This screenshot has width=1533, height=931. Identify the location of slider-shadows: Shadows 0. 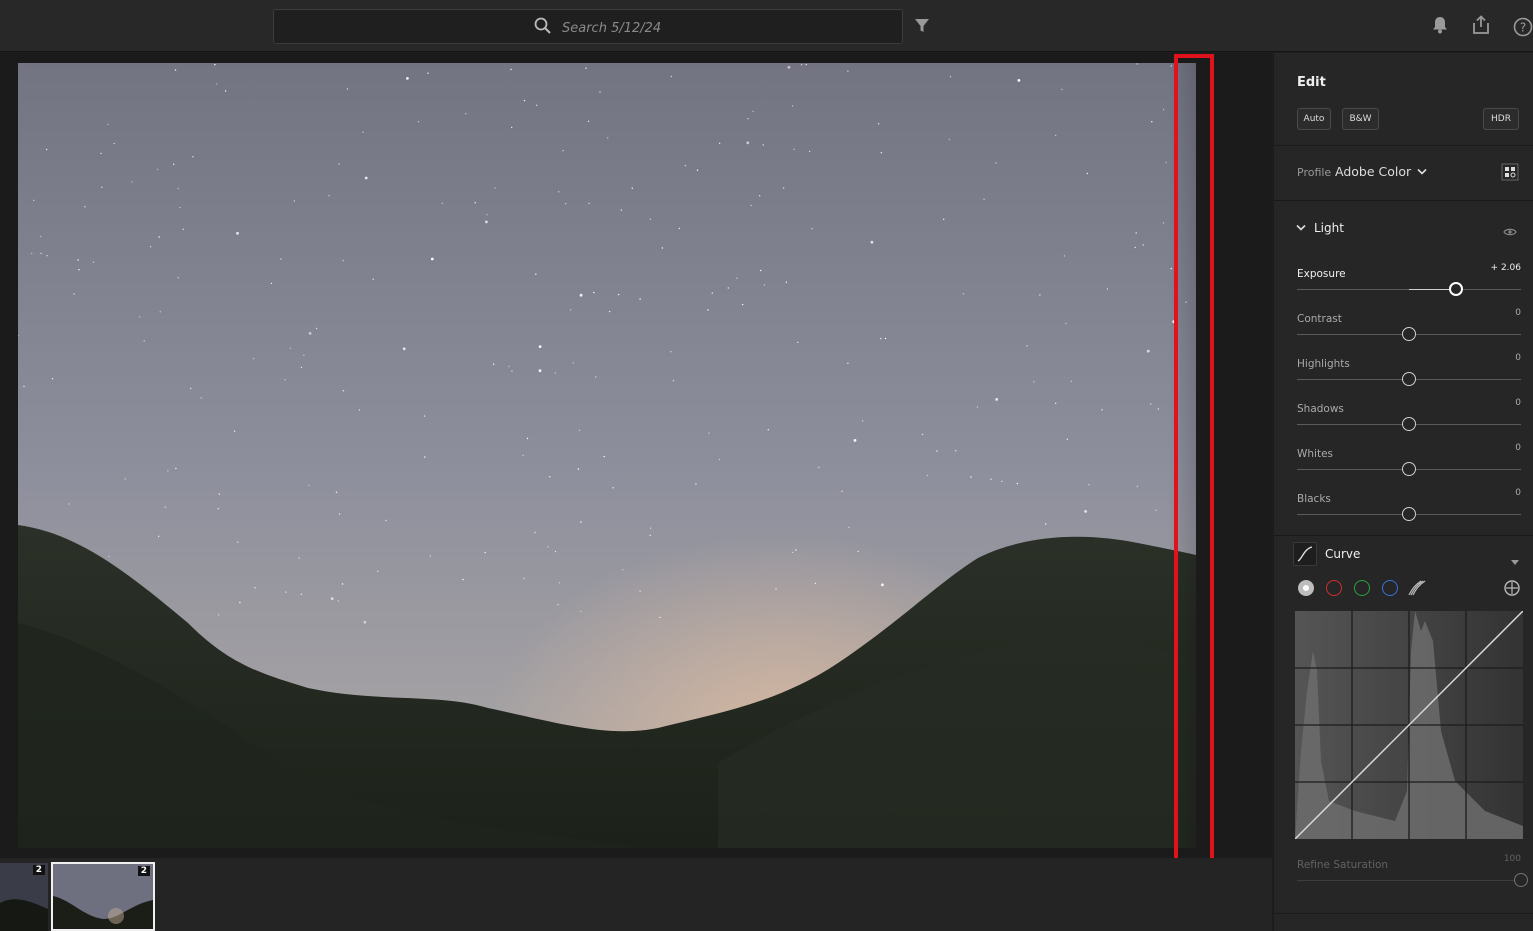
(1409, 414).